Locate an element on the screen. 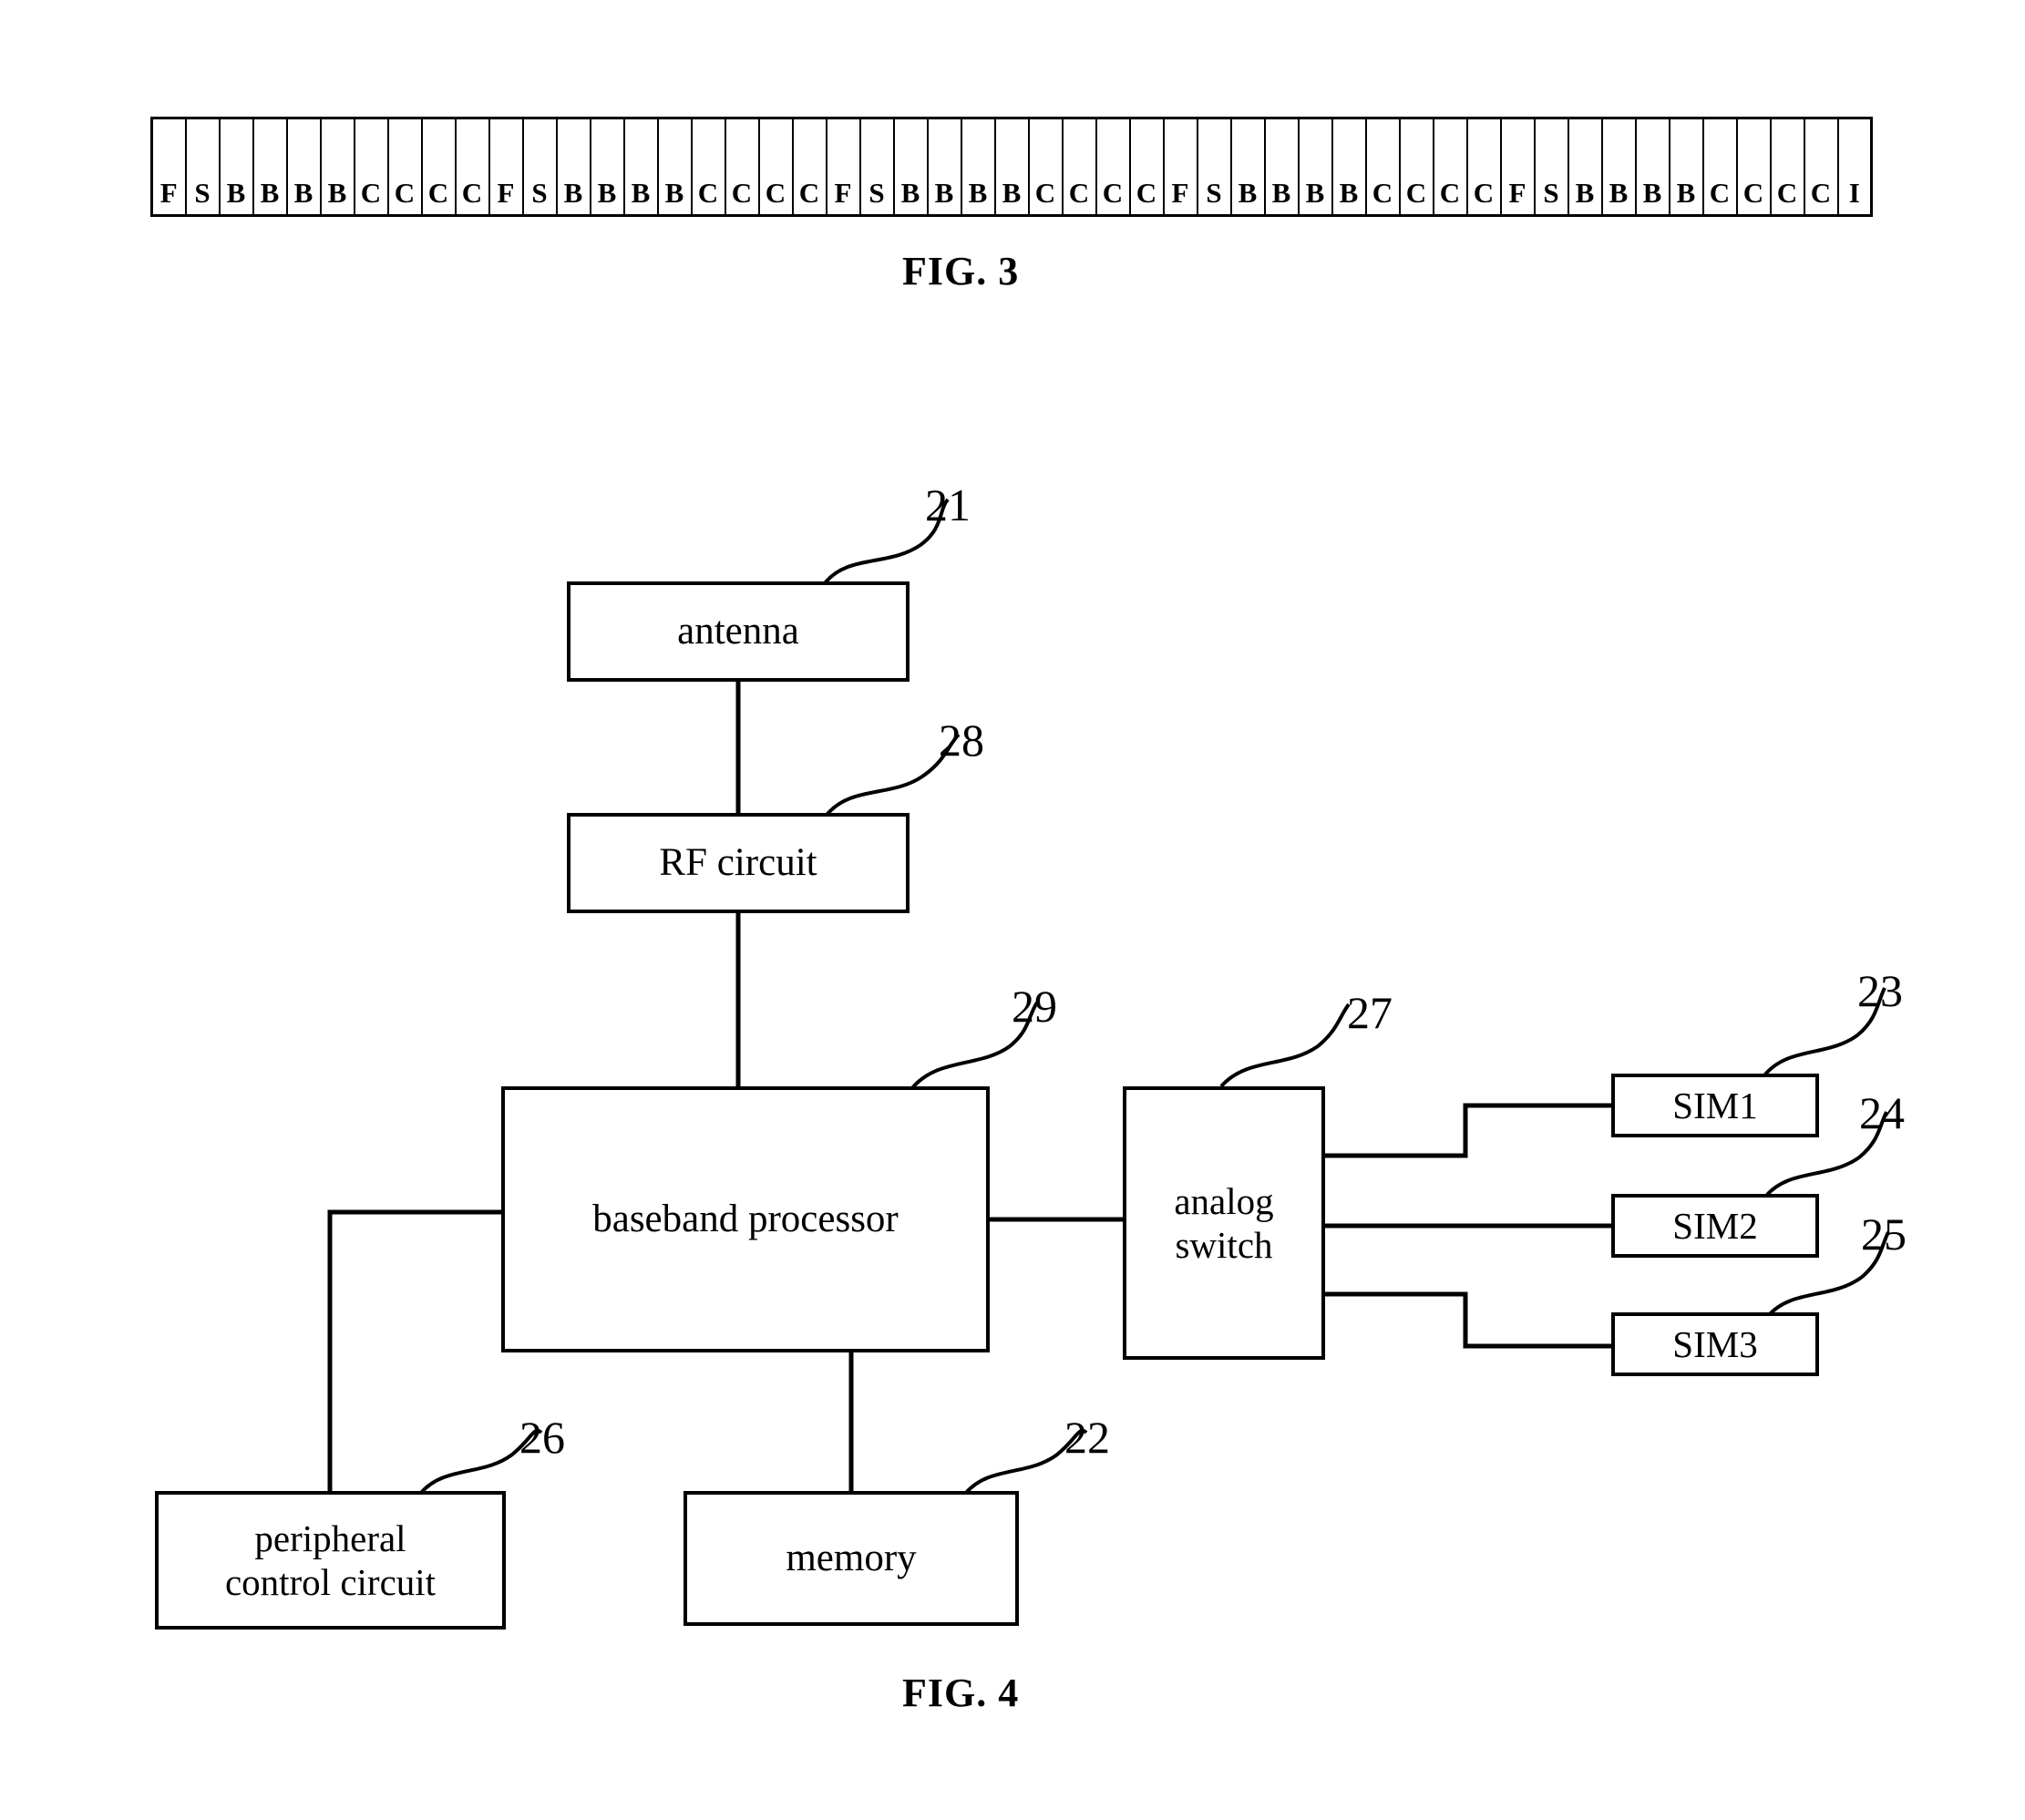 Image resolution: width=2025 pixels, height=1820 pixels. reference-numeral-28: 28 is located at coordinates (962, 741).